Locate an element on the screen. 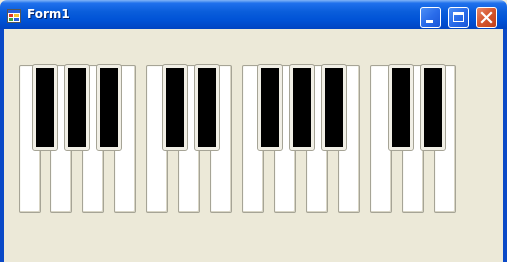 The height and width of the screenshot is (262, 507). maximize-button is located at coordinates (458, 17).